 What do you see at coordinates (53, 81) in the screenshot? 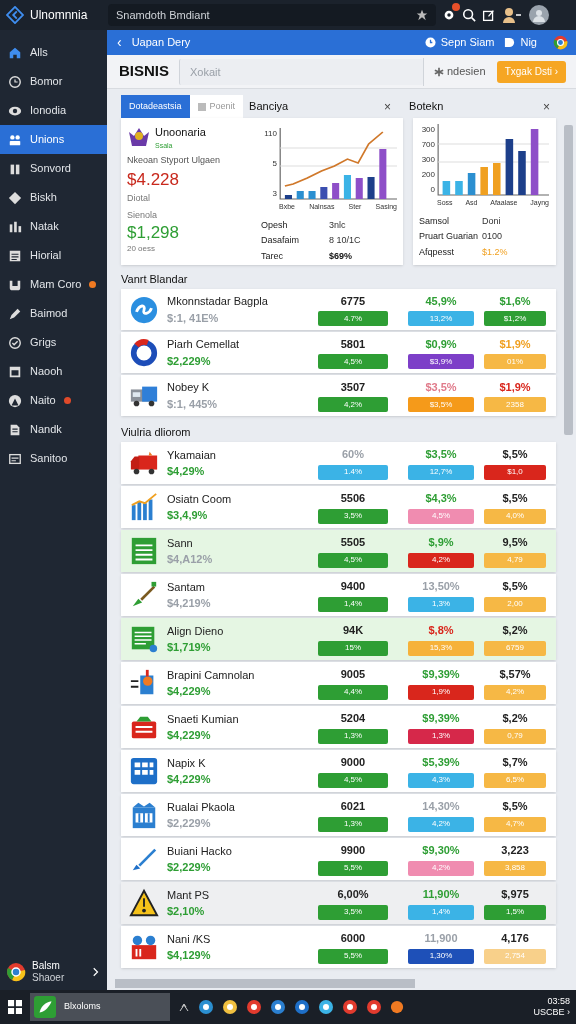
I see `sidebar-item: Bomor` at bounding box center [53, 81].